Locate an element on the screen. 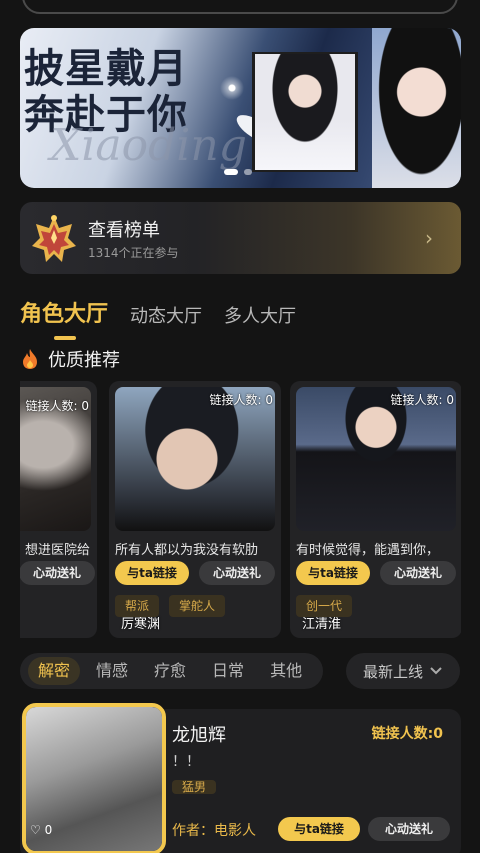 This screenshot has width=480, height=853. filter-puzzle: 解密 is located at coordinates (54, 671).